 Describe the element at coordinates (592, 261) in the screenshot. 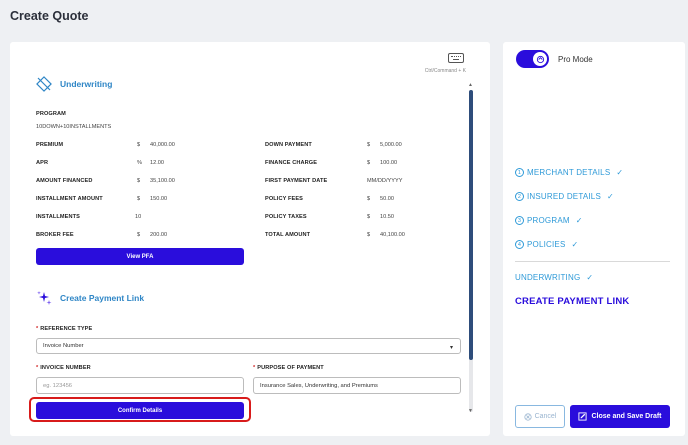

I see `sidebar-divider` at that location.